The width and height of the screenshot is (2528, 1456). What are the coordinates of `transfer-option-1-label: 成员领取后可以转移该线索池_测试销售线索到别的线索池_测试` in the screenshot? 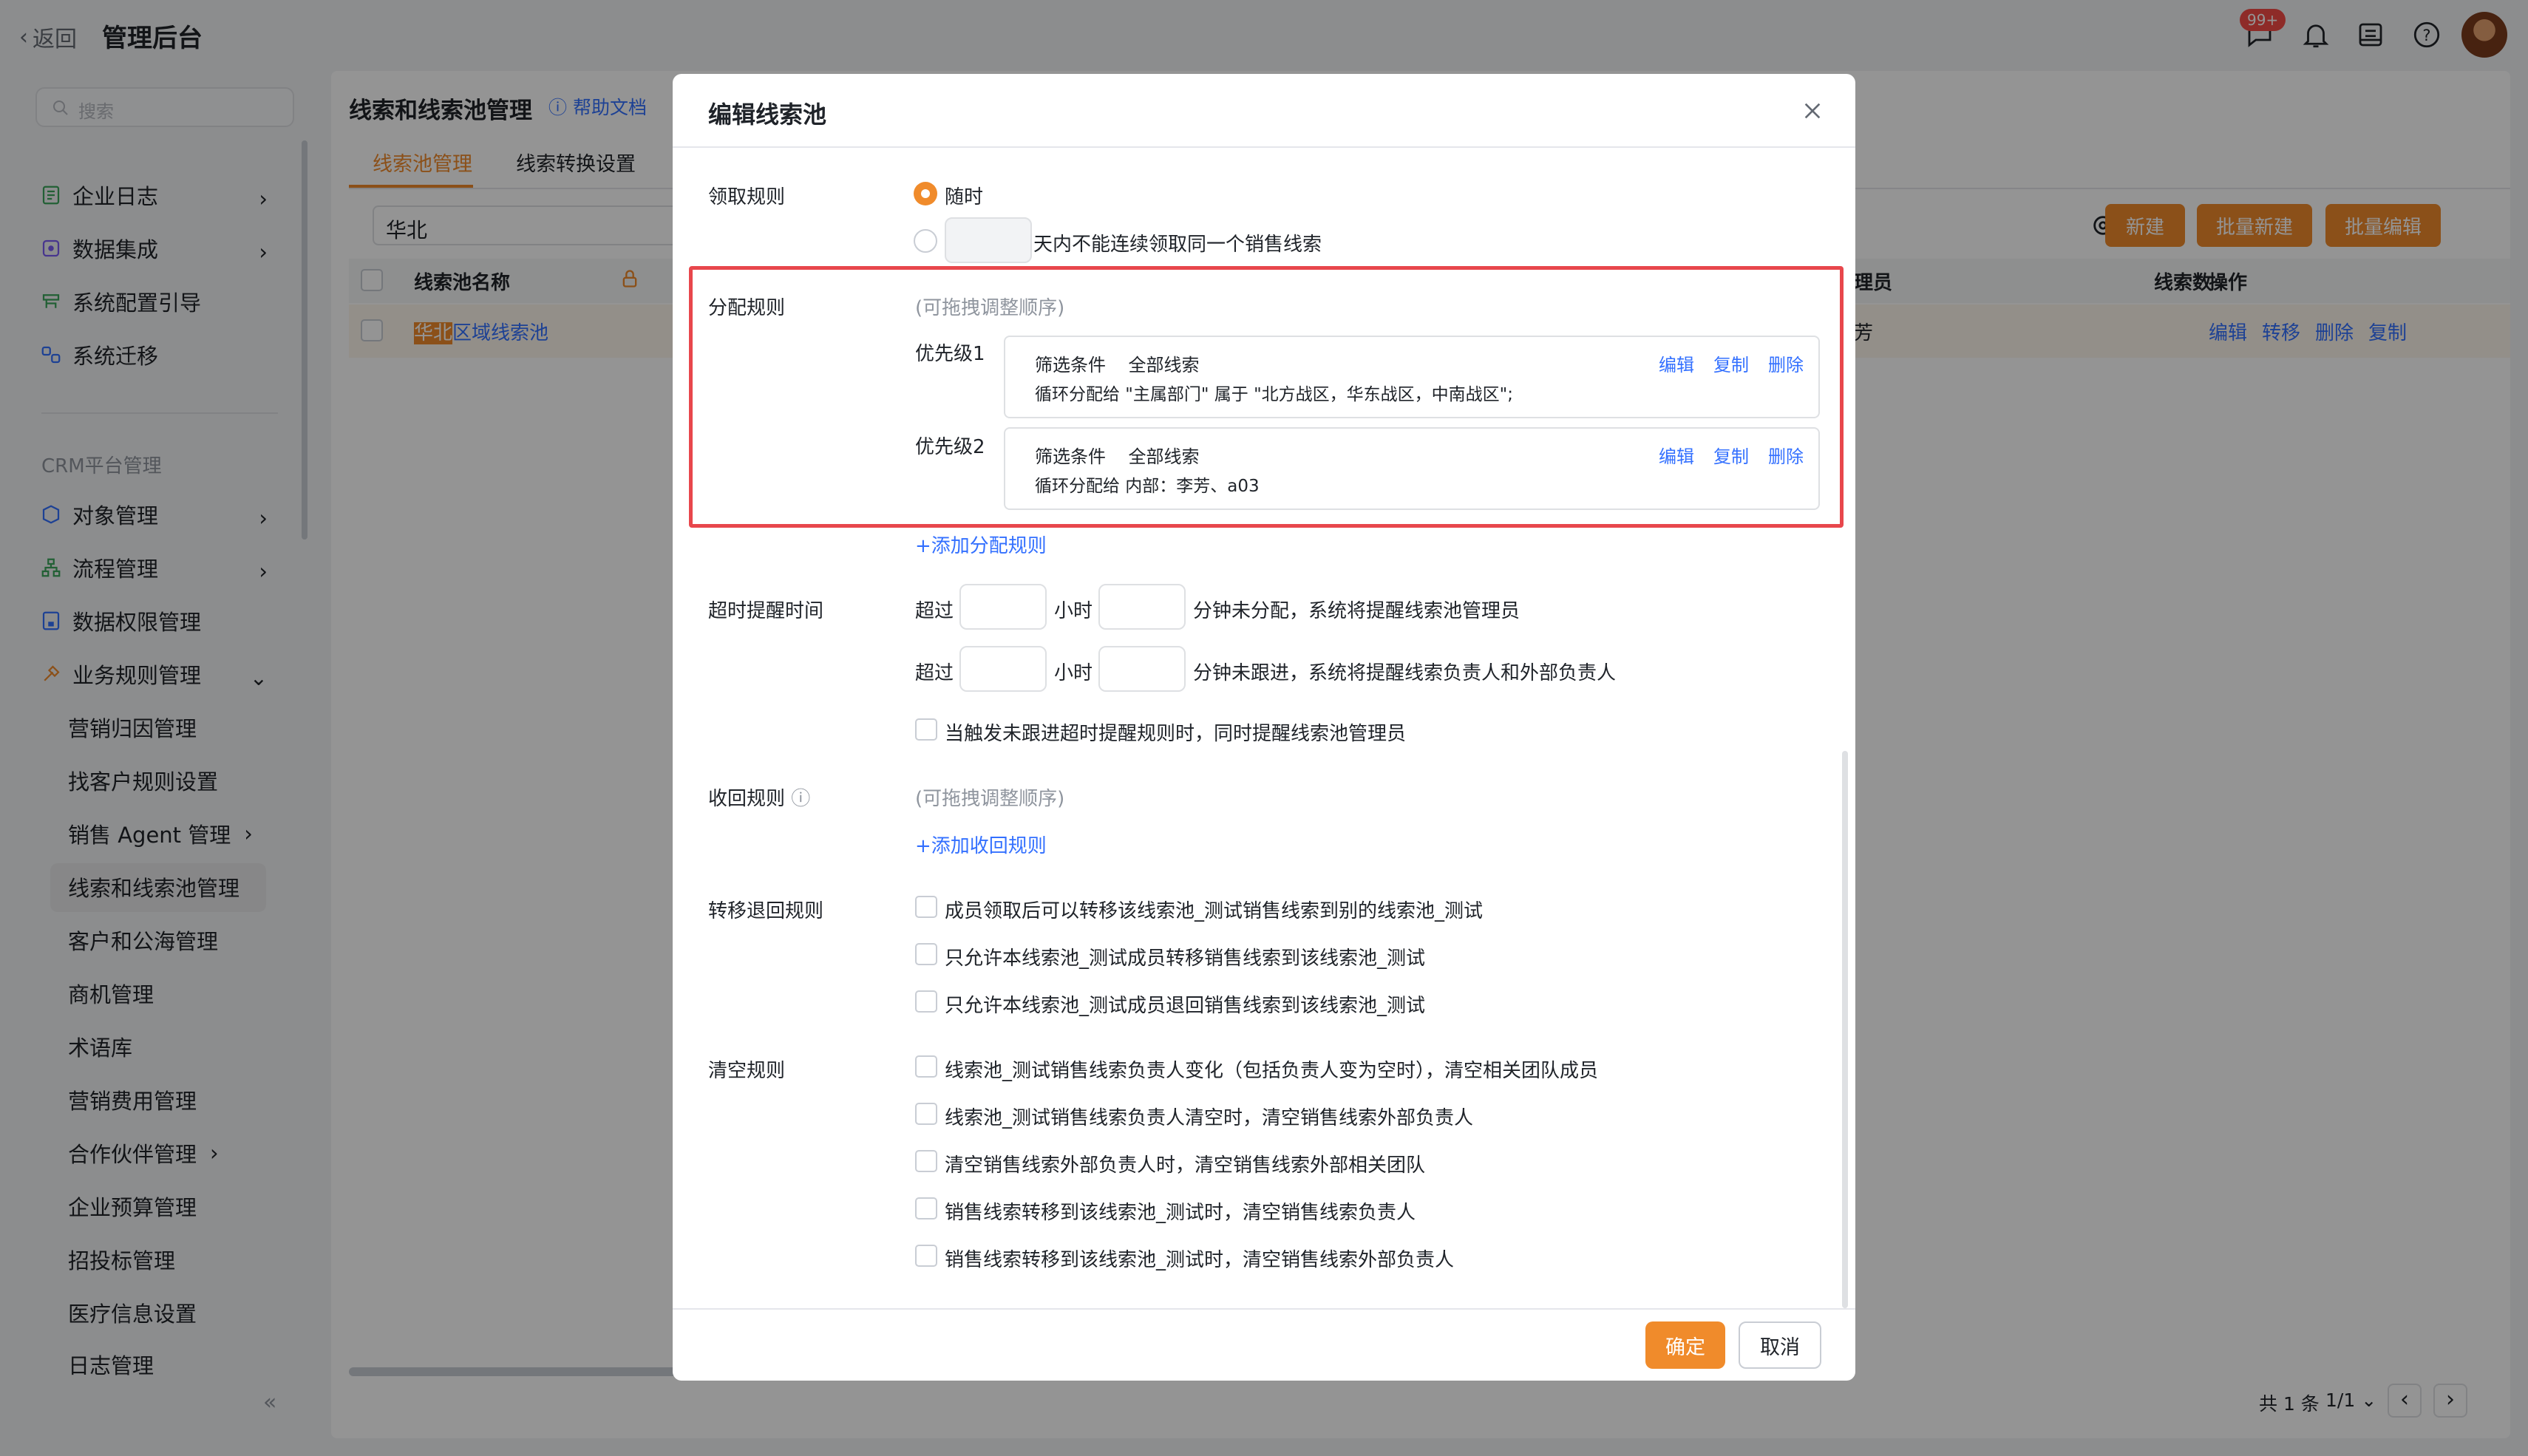 It's located at (1214, 911).